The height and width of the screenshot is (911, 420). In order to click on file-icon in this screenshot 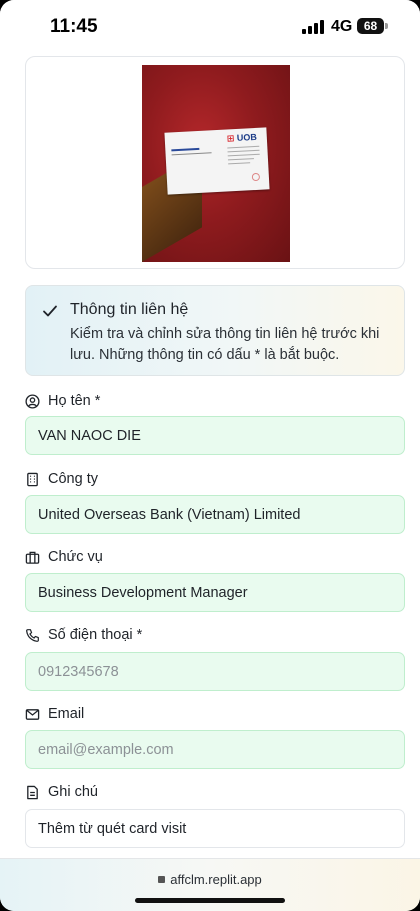, I will do `click(32, 792)`.